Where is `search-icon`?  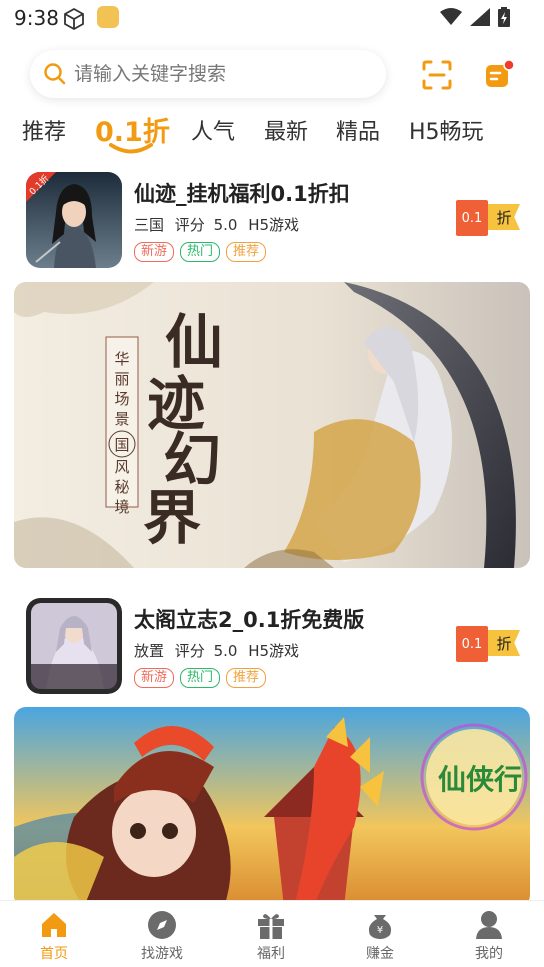
search-icon is located at coordinates (55, 74).